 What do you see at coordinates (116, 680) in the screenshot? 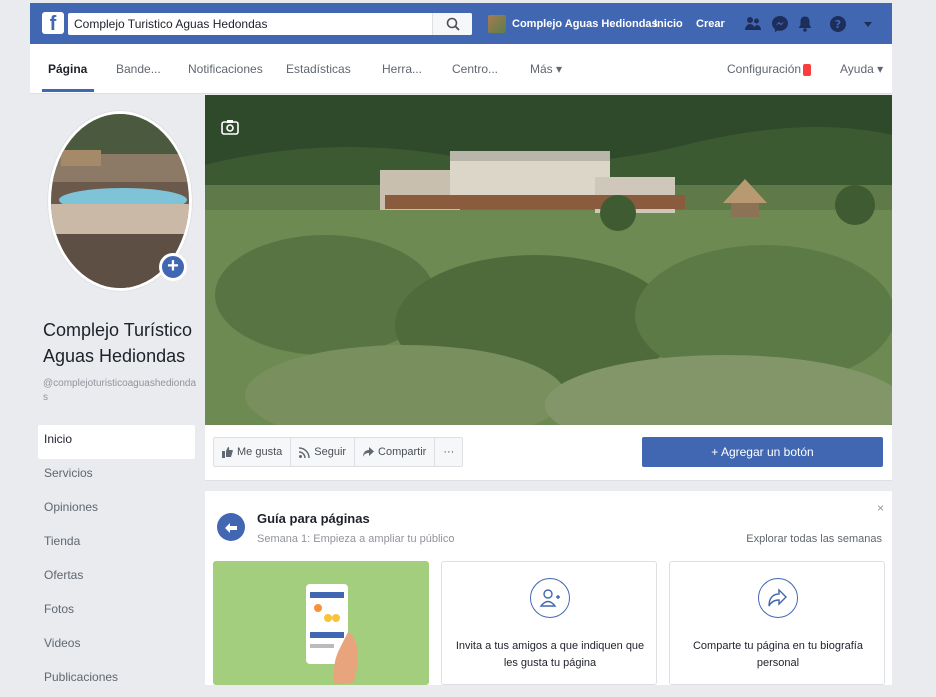
I see `sidebar-item-posts: Publicaciones` at bounding box center [116, 680].